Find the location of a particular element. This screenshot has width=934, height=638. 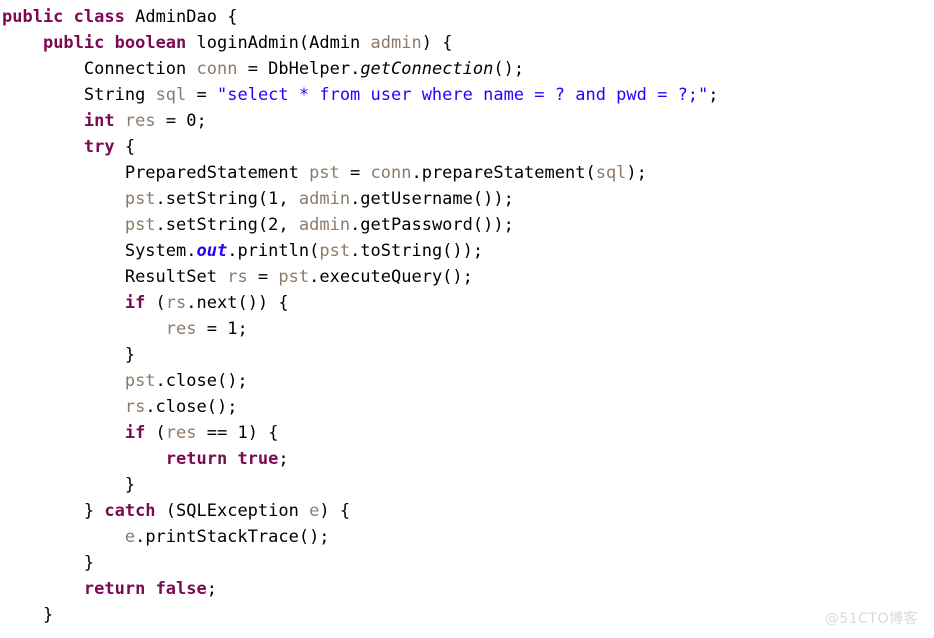

code-token: e is located at coordinates (130, 537).